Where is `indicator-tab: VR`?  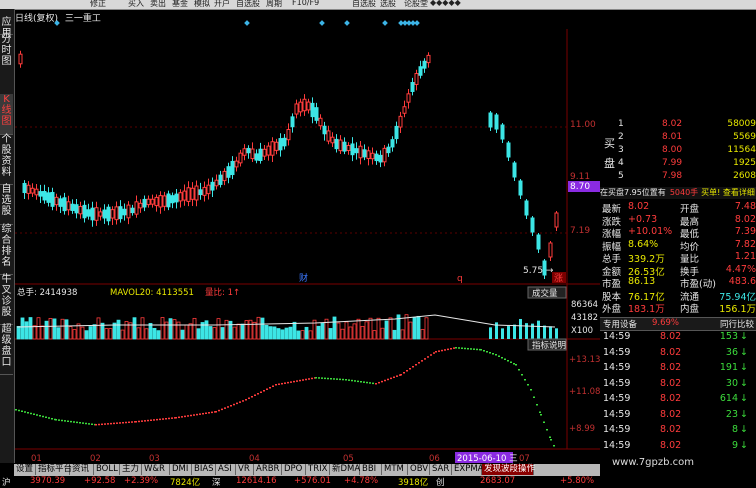
indicator-tab: VR is located at coordinates (245, 469).